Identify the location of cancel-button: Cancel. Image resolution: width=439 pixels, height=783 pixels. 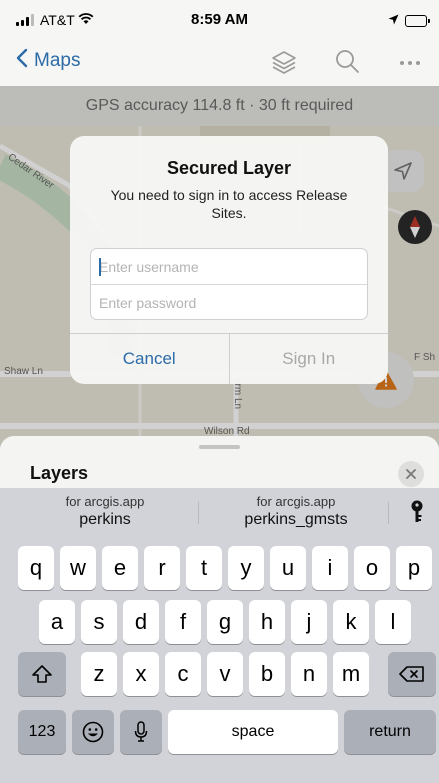
(150, 359).